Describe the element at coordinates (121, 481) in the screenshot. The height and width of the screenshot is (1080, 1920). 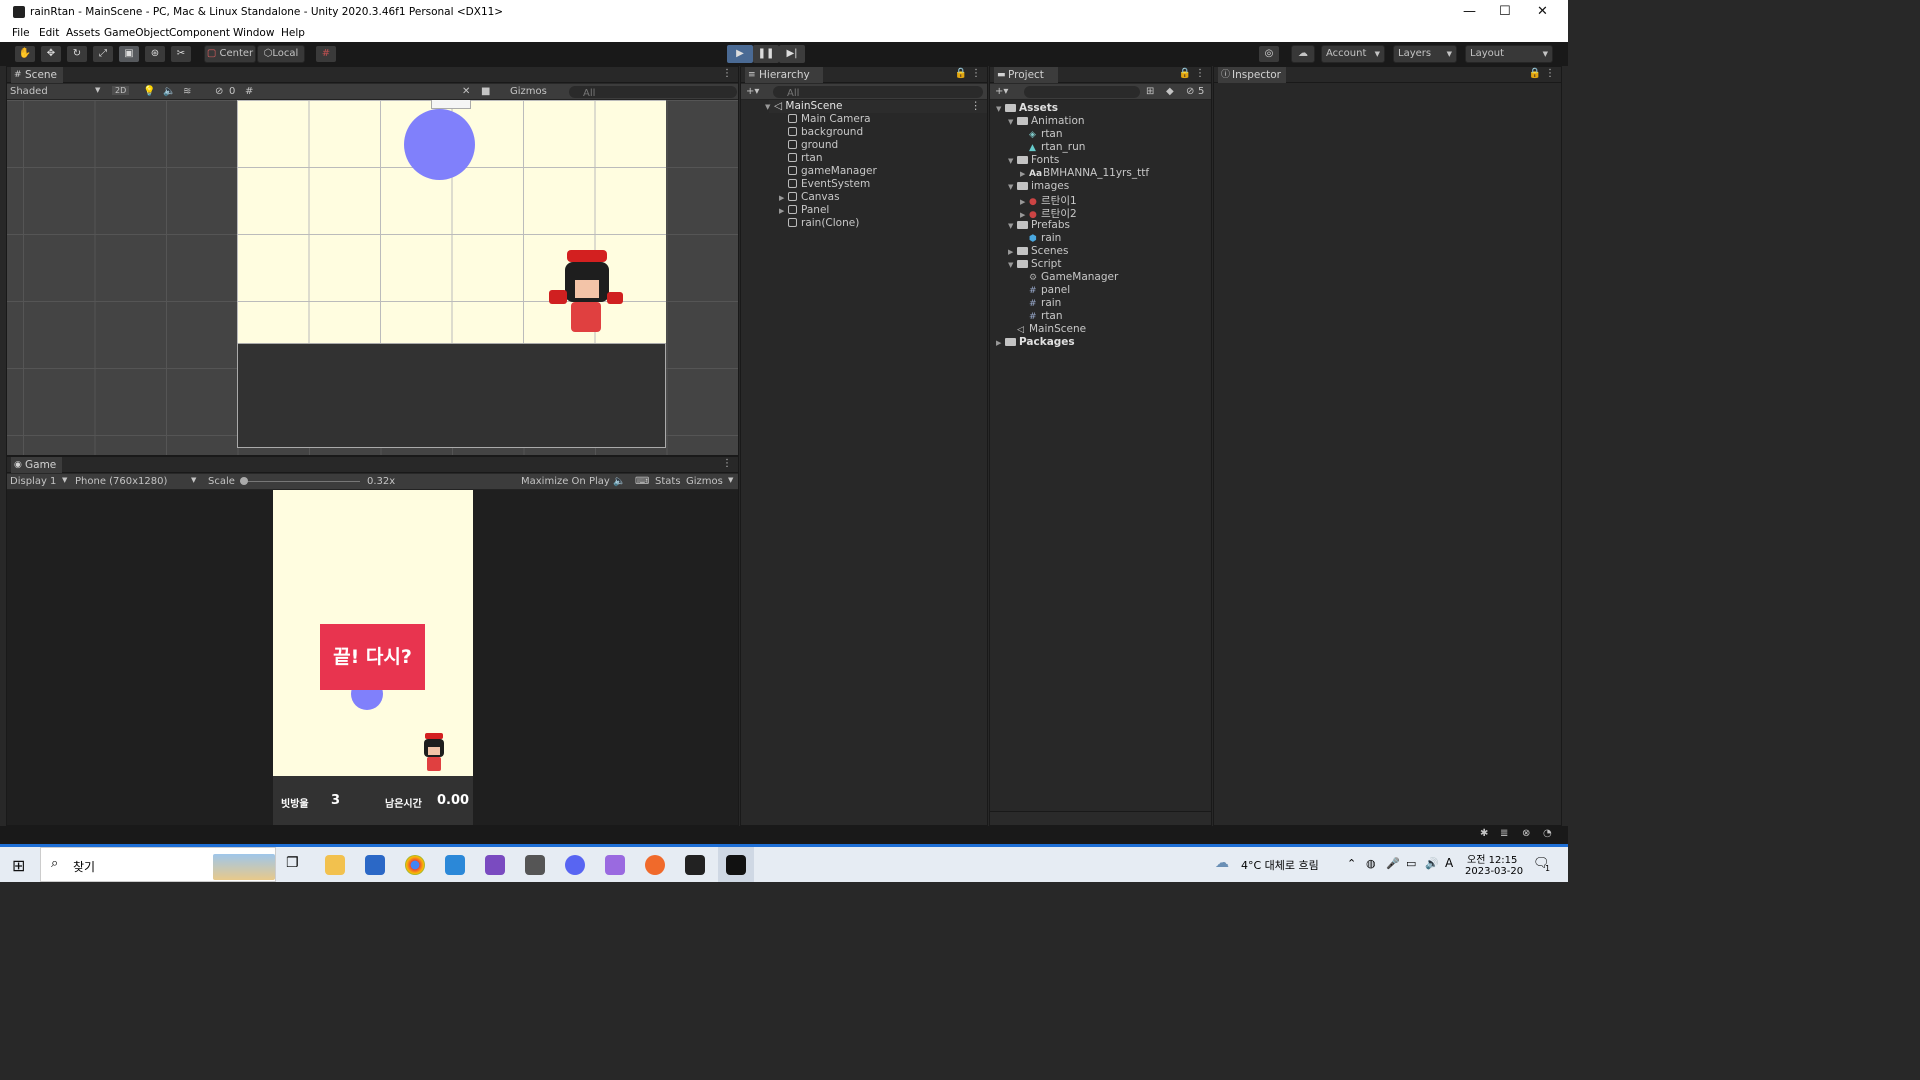
I see `resolution-dropdown: Phone (760x1280)` at that location.